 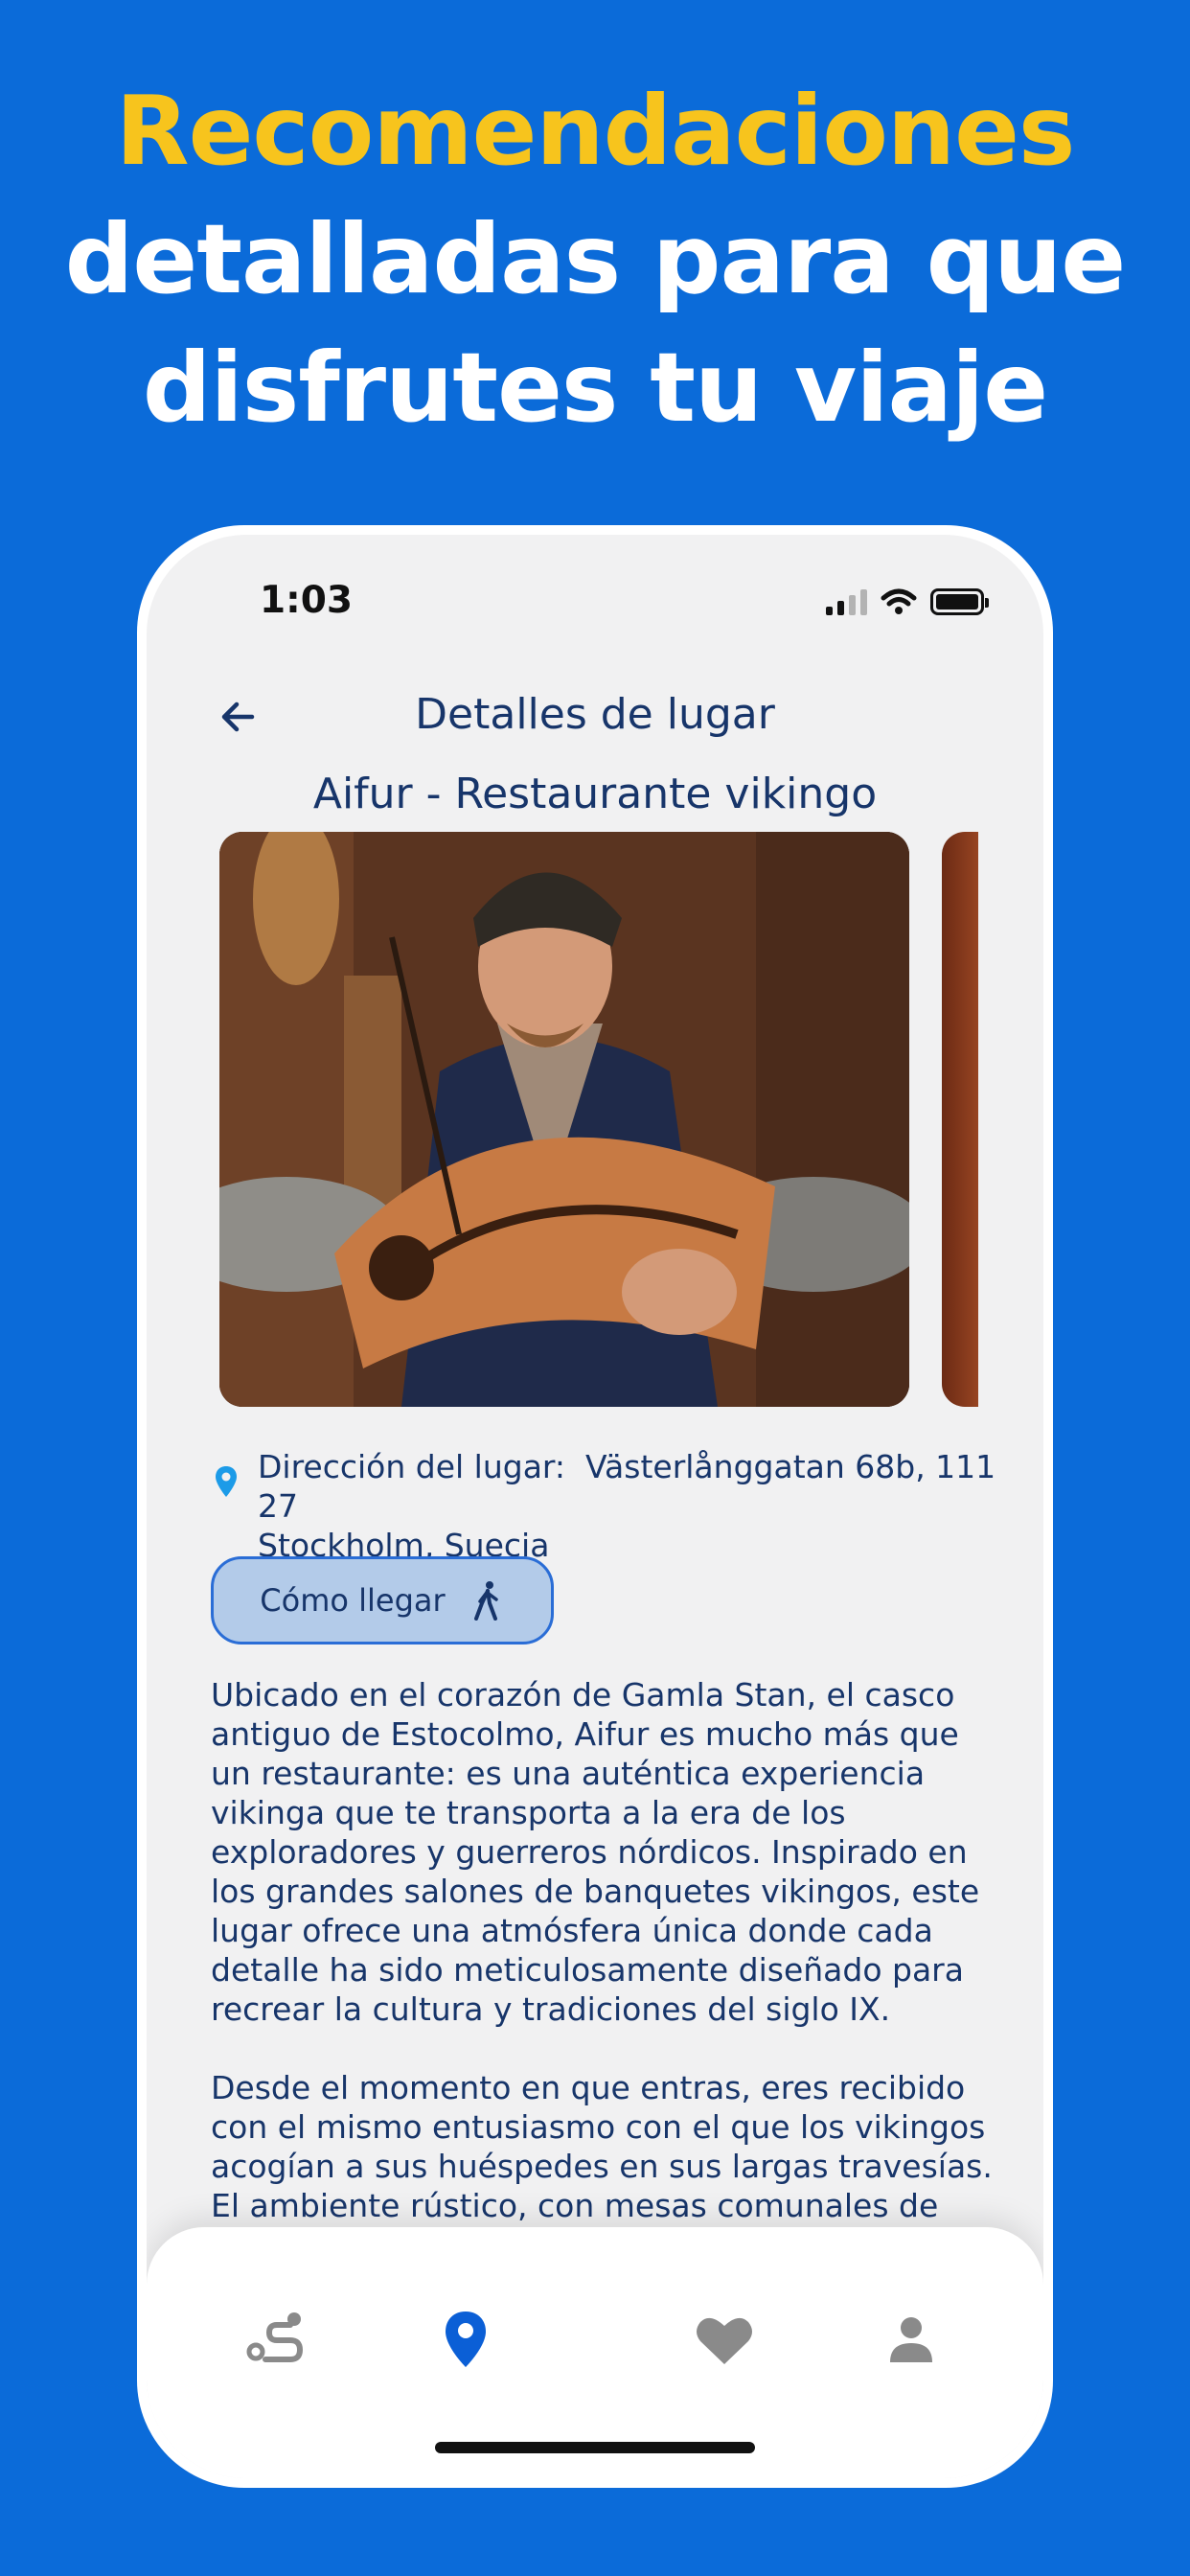 I want to click on headline-line-3: disfrutes tu viaje, so click(x=595, y=388).